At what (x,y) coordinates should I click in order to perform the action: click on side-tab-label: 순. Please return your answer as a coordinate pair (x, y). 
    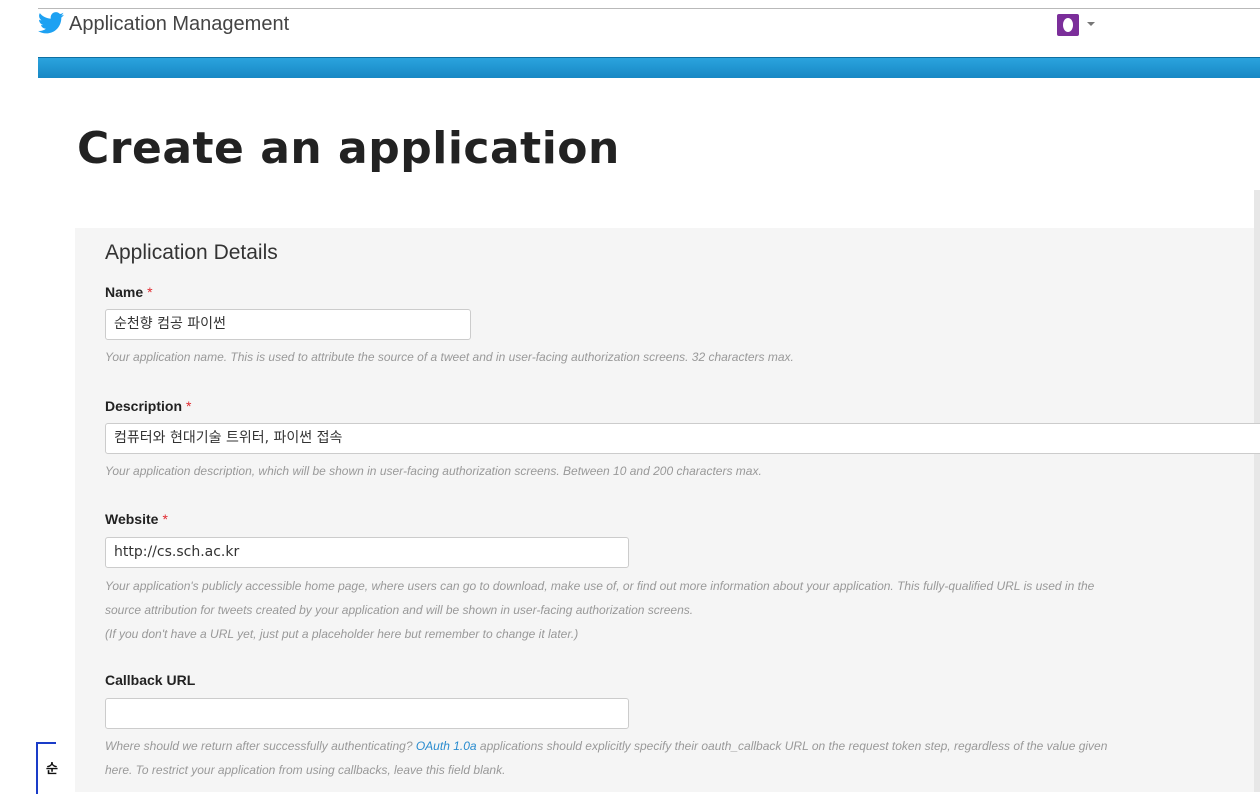
    Looking at the image, I should click on (52, 769).